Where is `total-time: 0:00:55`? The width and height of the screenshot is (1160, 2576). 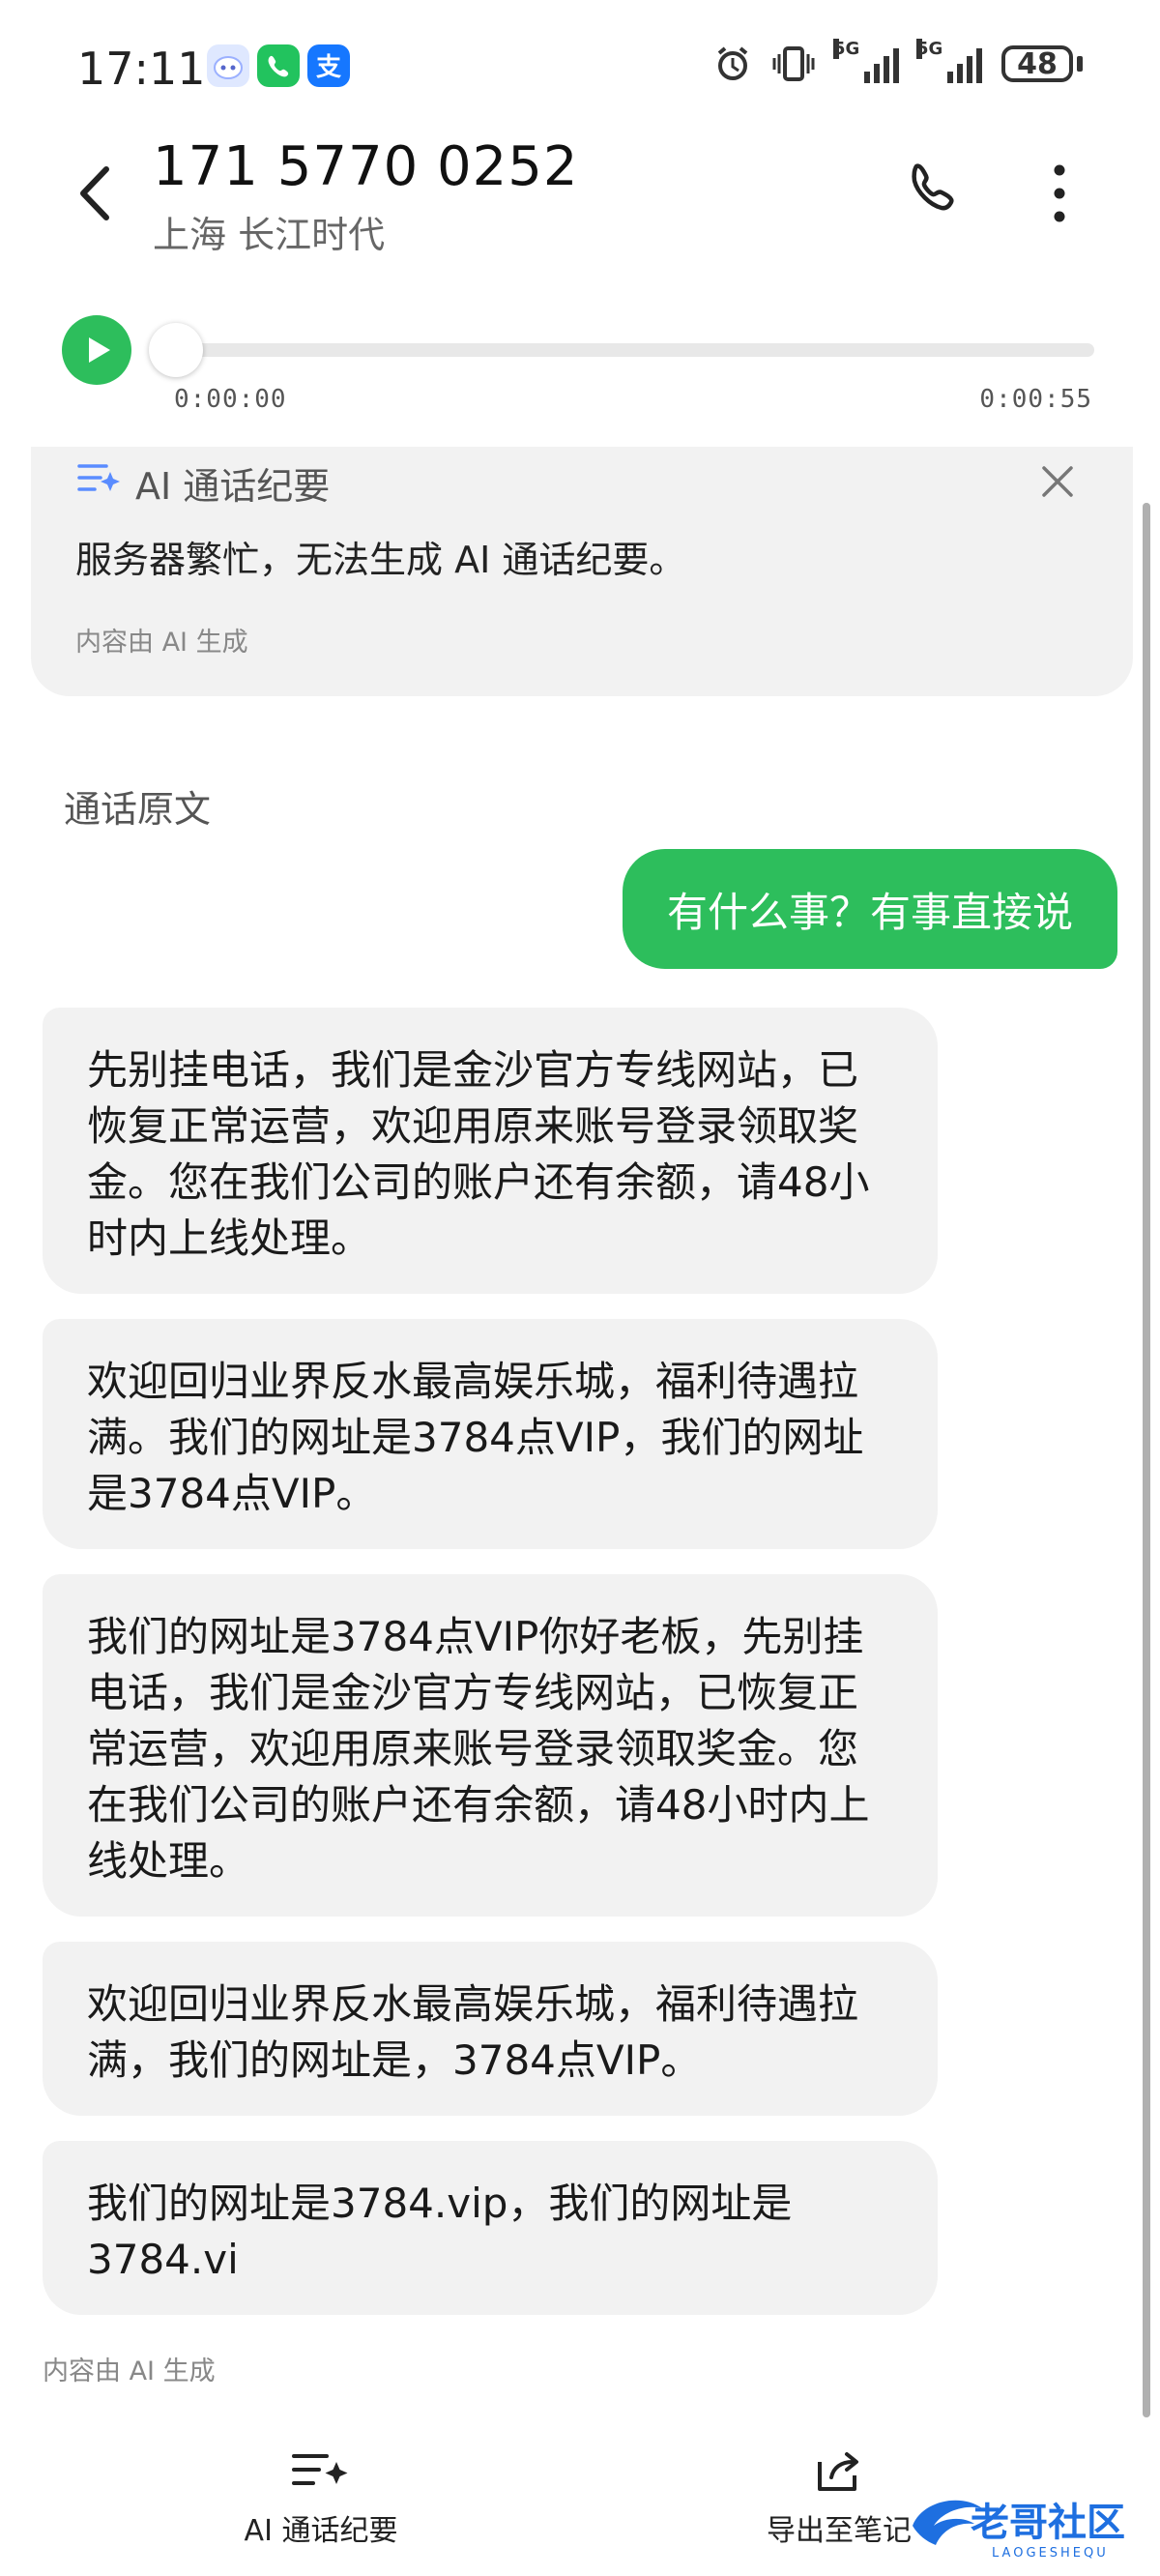 total-time: 0:00:55 is located at coordinates (1035, 399).